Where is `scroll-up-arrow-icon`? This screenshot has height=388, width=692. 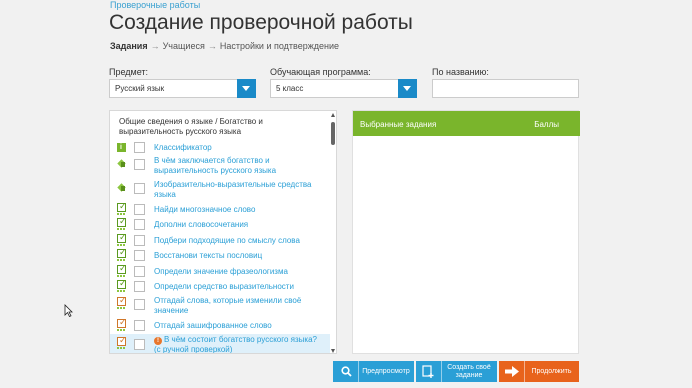 scroll-up-arrow-icon is located at coordinates (333, 115).